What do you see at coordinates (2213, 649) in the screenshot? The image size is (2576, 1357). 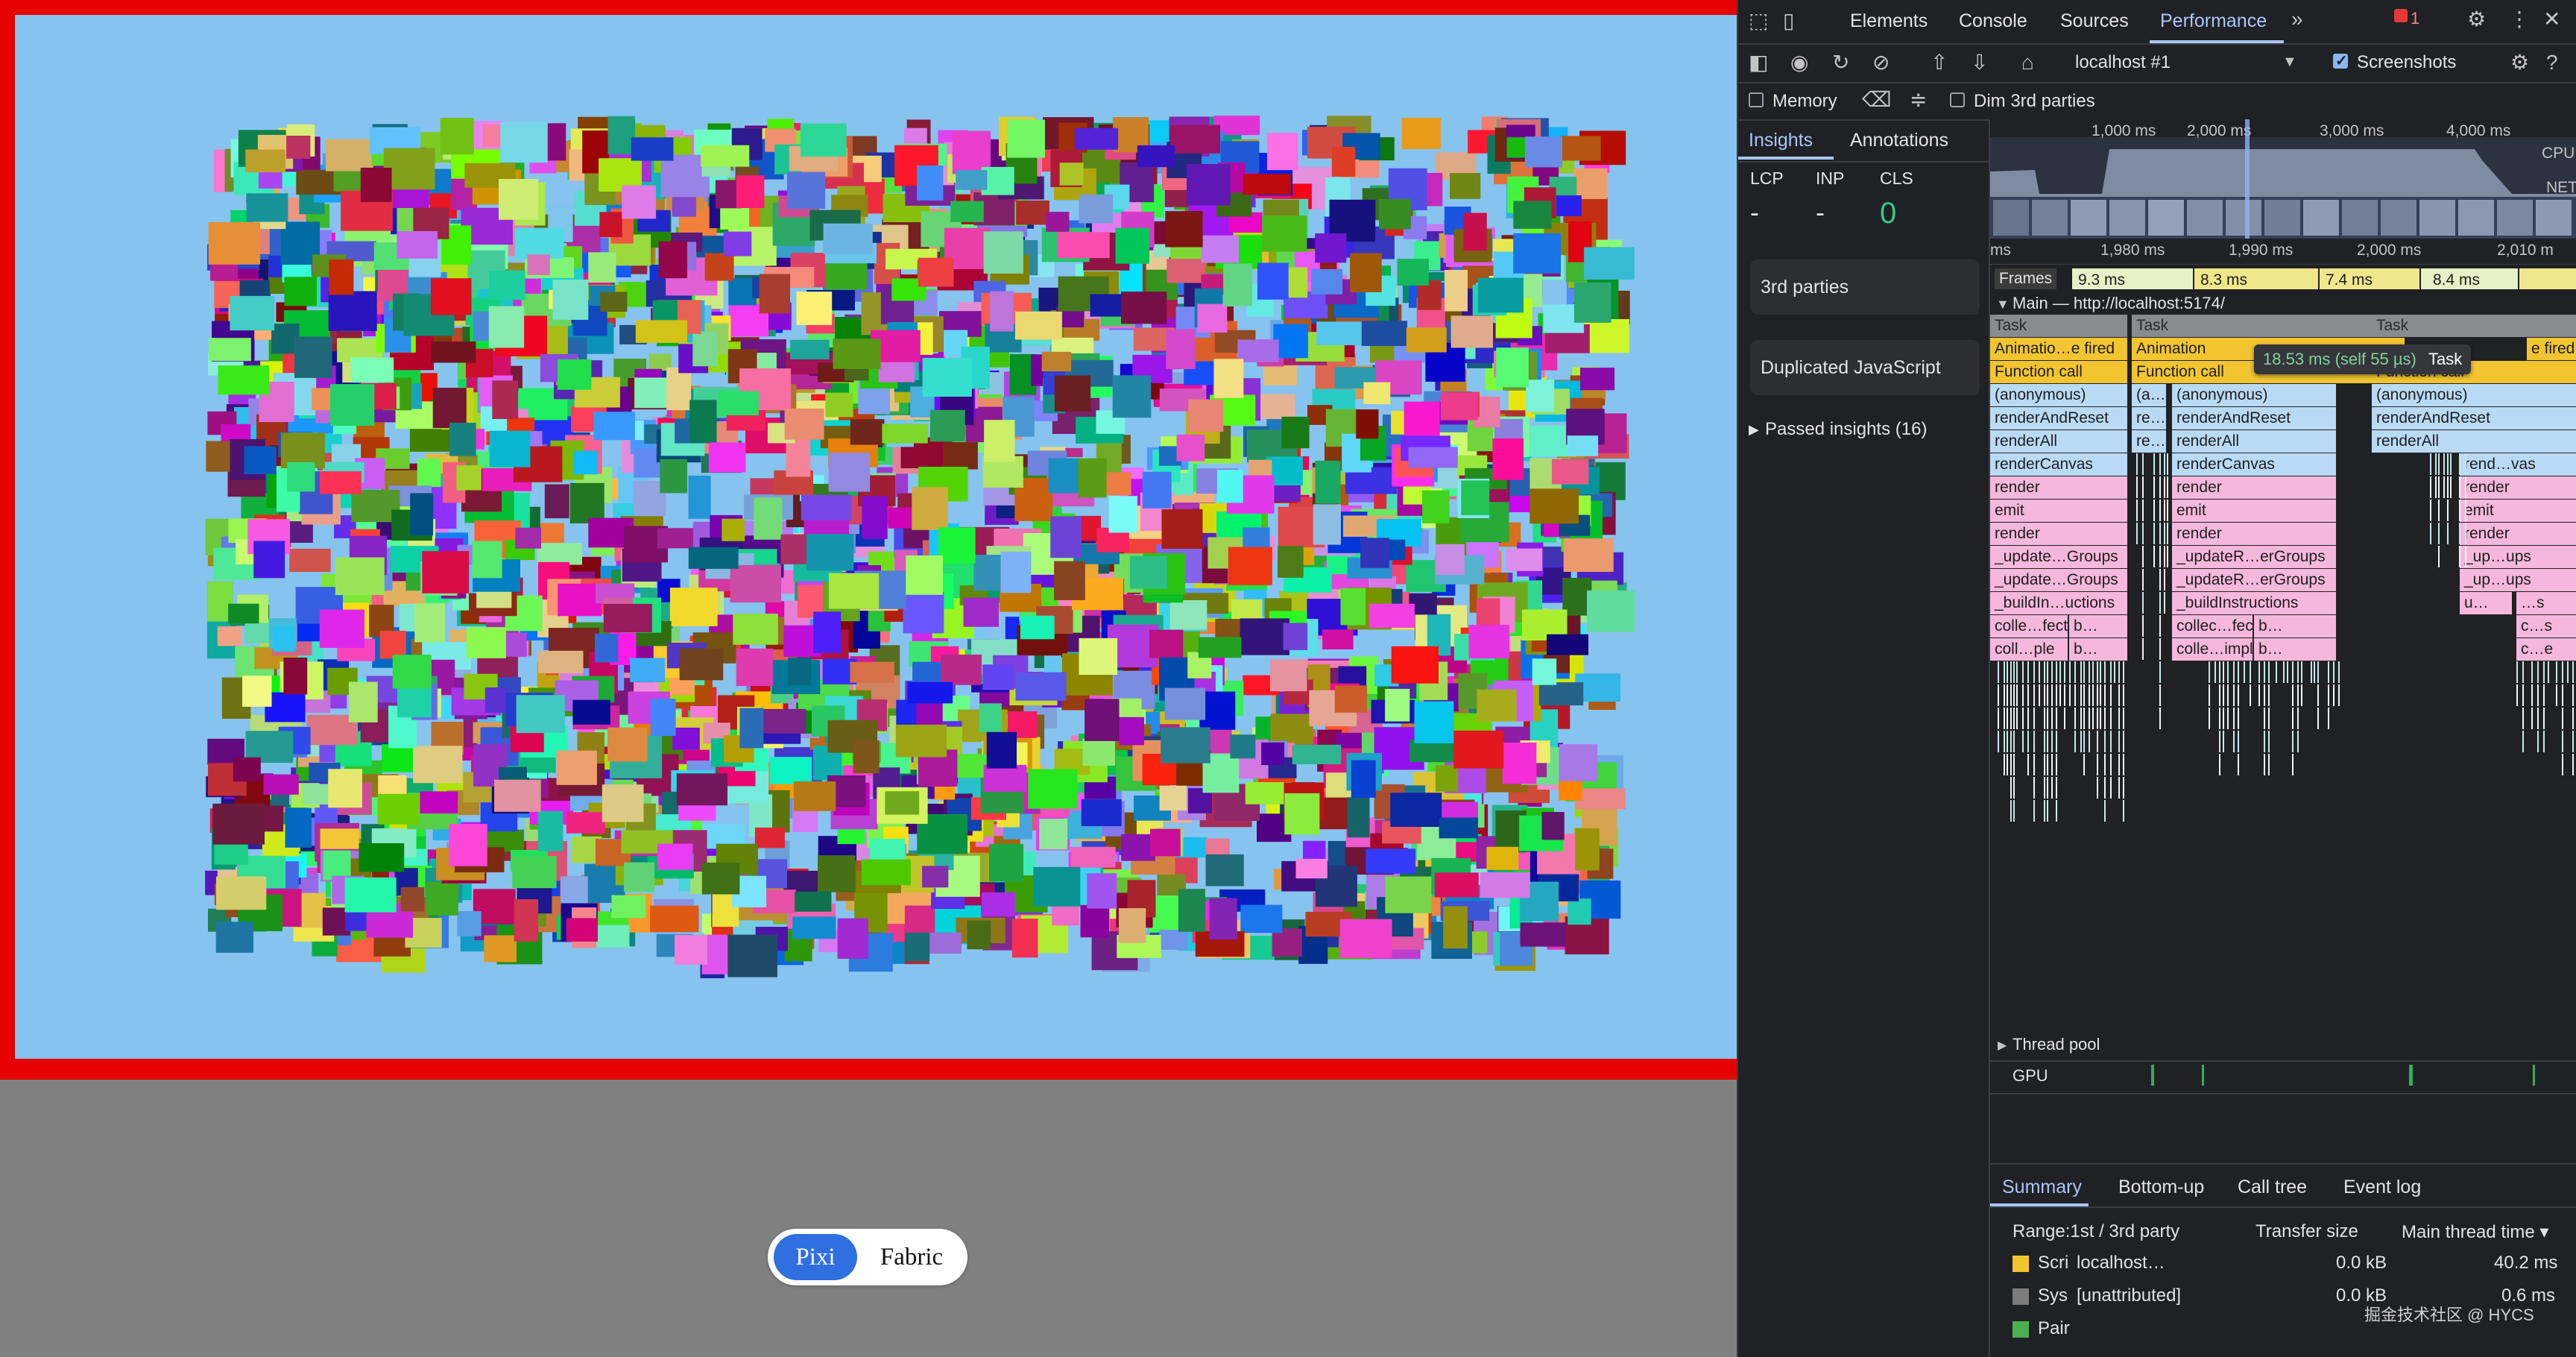 I see `flame-entry: colle…imple` at bounding box center [2213, 649].